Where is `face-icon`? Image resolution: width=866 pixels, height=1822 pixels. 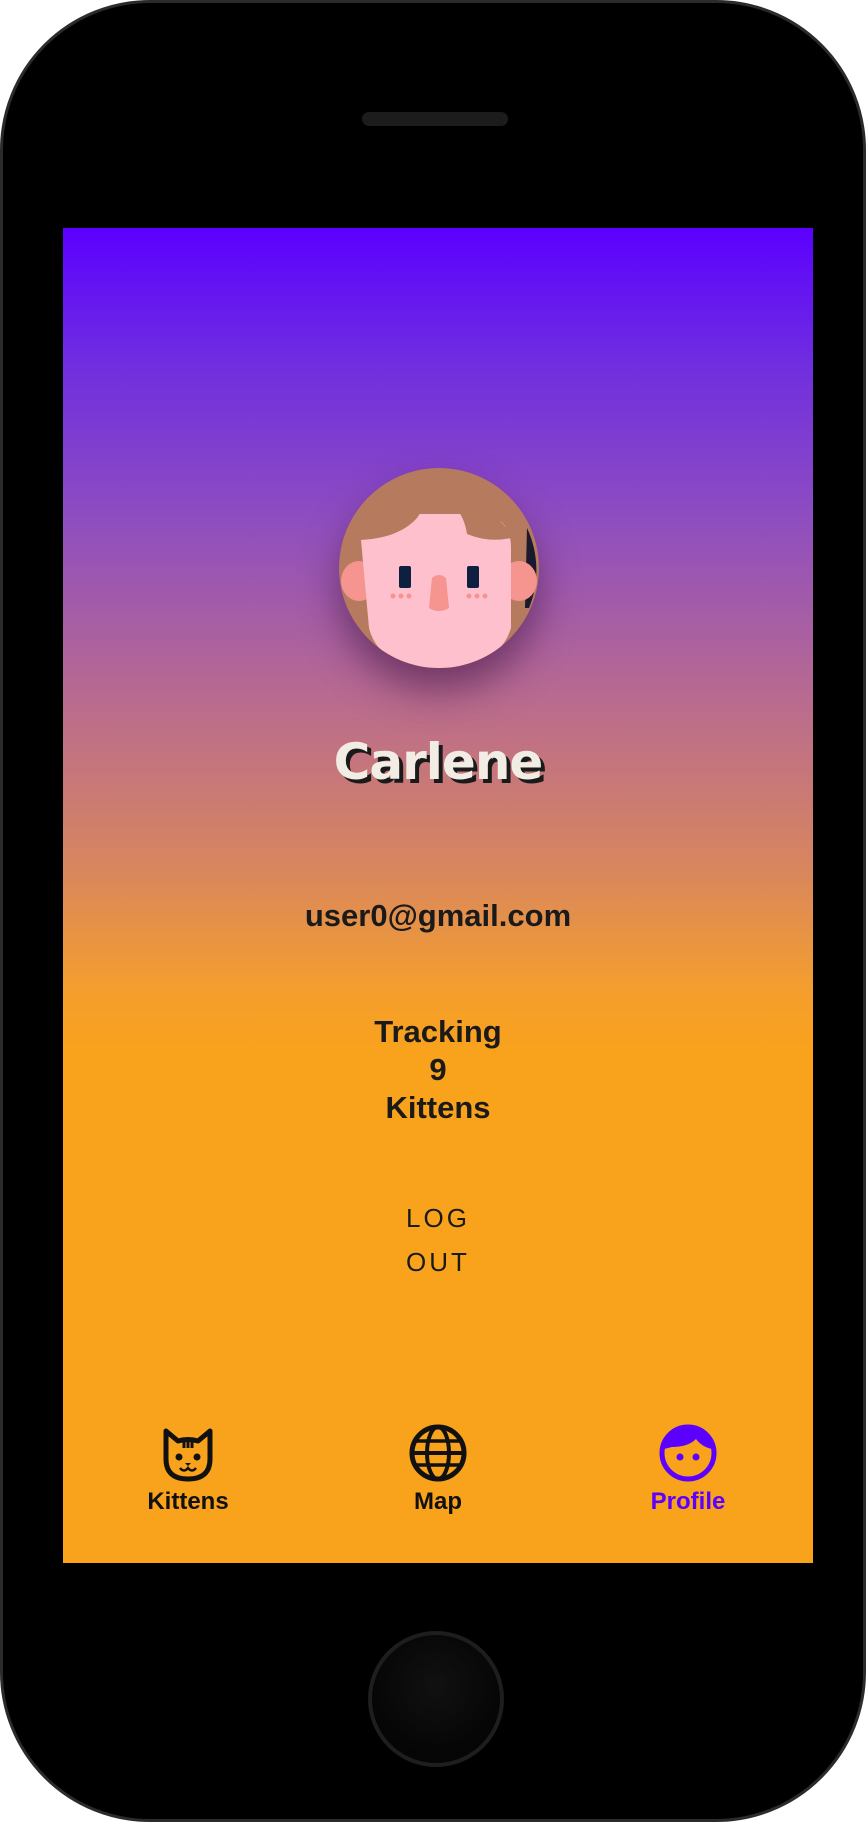 face-icon is located at coordinates (688, 1453).